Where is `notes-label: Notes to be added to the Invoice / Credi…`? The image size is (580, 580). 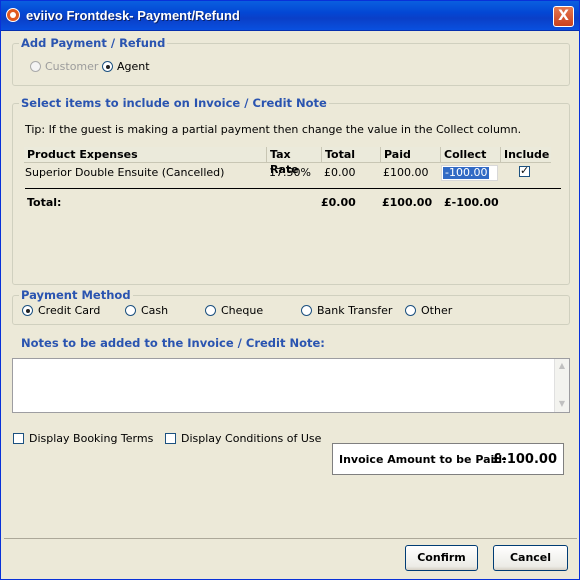 notes-label: Notes to be added to the Invoice / Credi… is located at coordinates (173, 343).